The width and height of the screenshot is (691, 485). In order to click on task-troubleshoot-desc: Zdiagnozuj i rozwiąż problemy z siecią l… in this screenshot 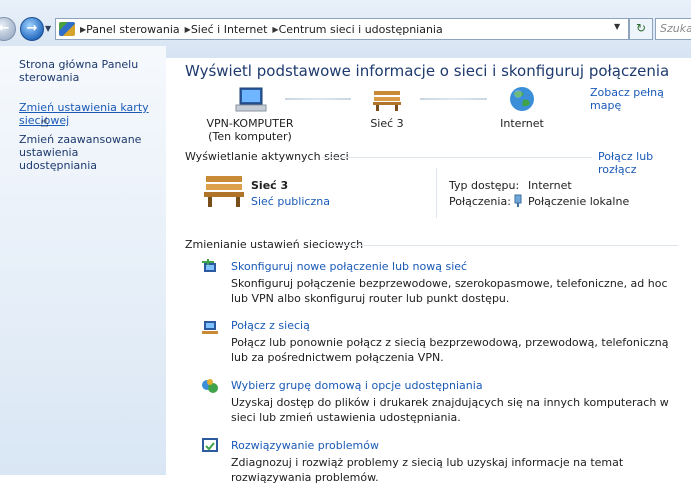, I will do `click(427, 470)`.